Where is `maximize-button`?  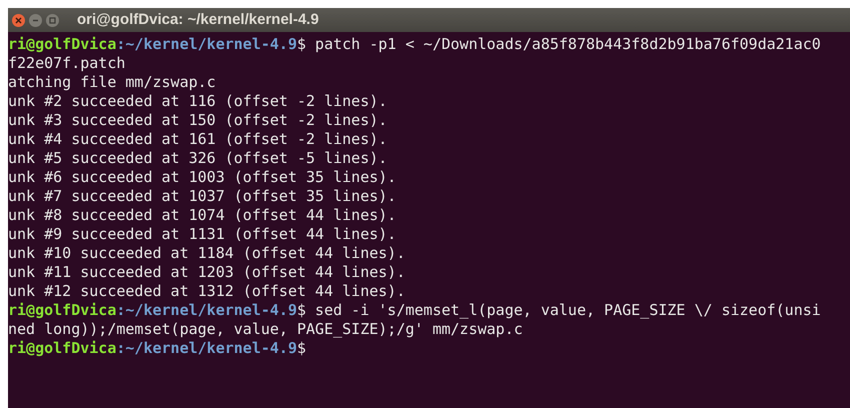
maximize-button is located at coordinates (52, 20).